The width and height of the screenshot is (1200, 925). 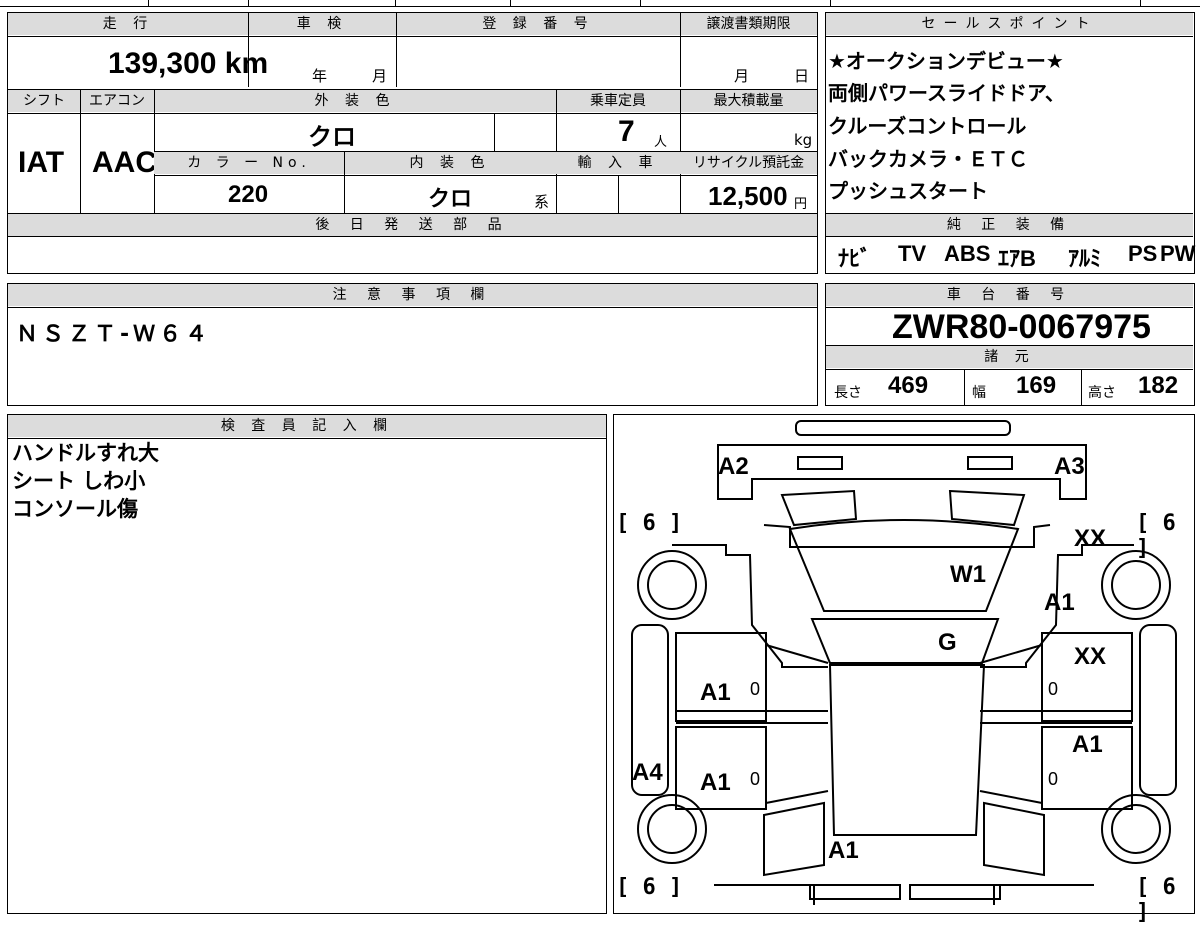 I want to click on sales-point-line: プッシュスタート, so click(x=908, y=191).